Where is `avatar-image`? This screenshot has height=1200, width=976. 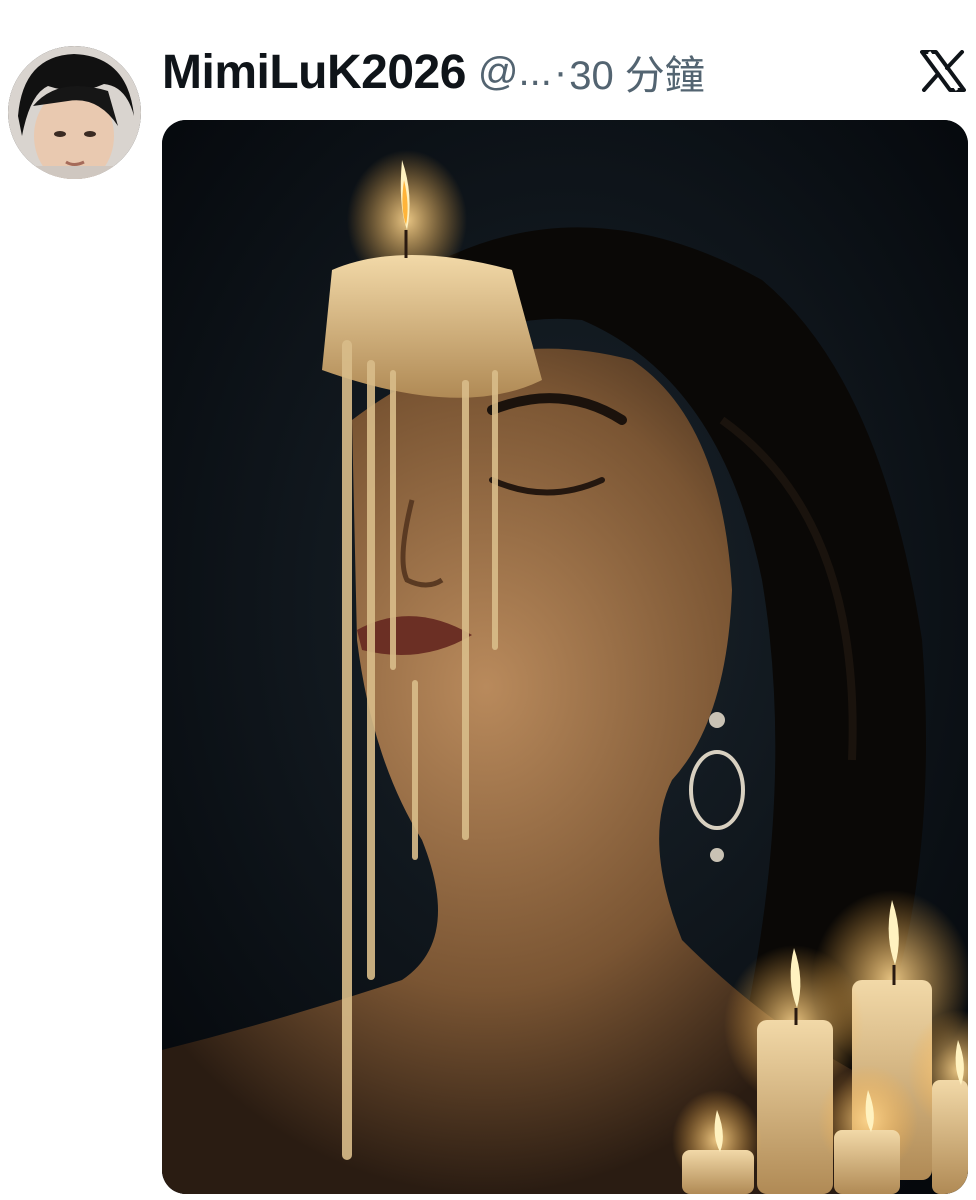 avatar-image is located at coordinates (74, 112).